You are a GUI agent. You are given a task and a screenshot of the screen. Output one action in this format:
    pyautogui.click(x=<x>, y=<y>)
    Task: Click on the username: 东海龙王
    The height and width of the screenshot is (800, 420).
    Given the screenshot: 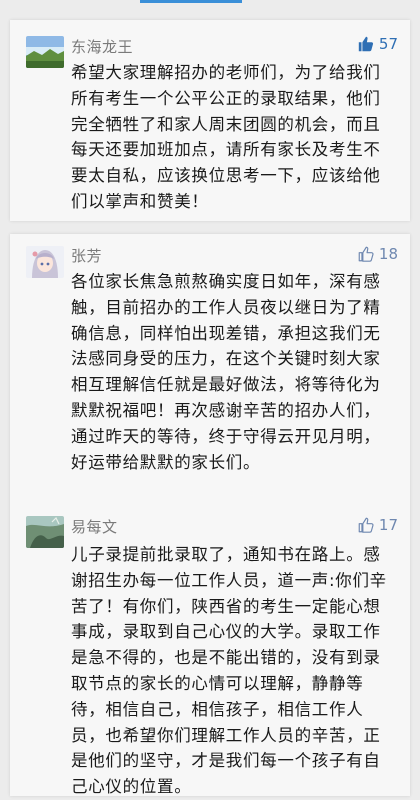 What is the action you would take?
    pyautogui.click(x=102, y=46)
    